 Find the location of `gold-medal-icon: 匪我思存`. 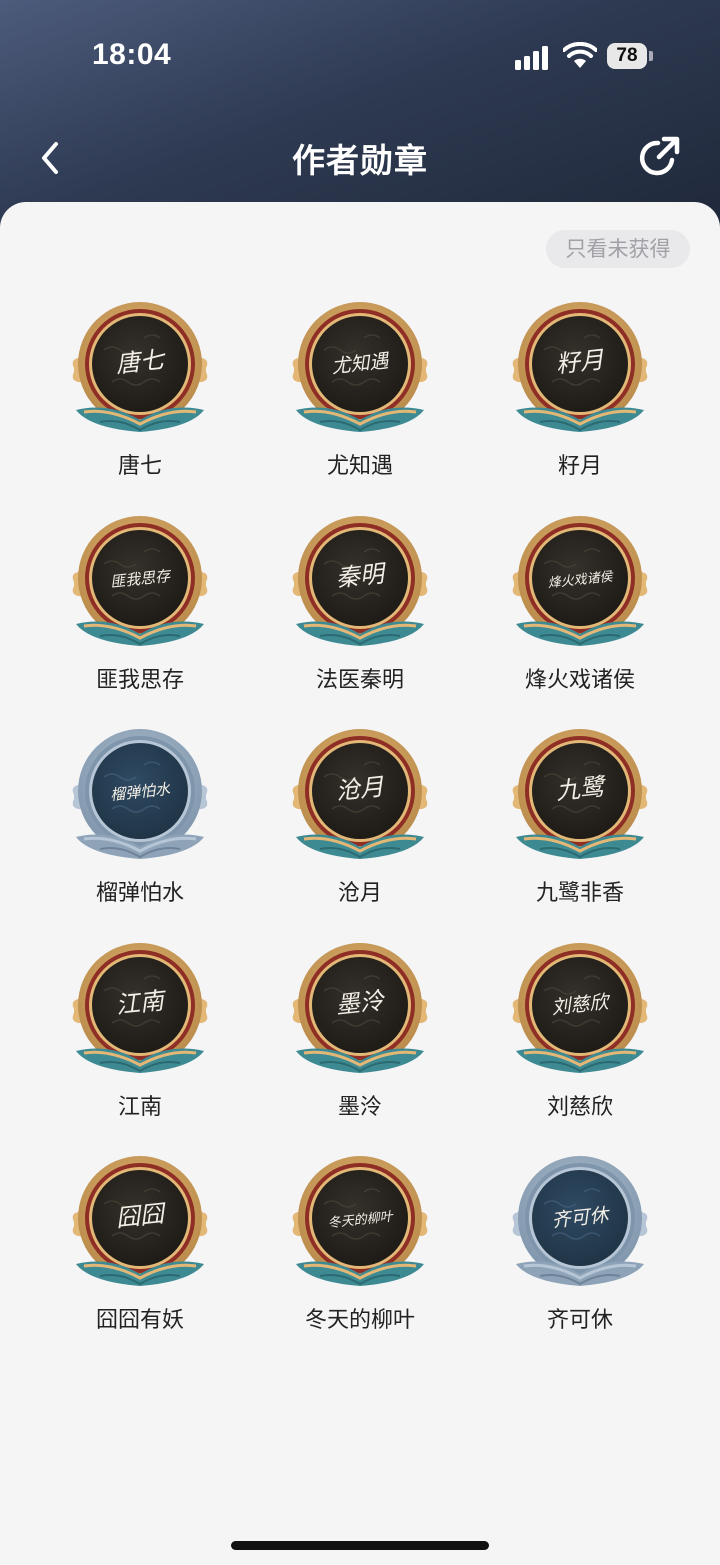

gold-medal-icon: 匪我思存 is located at coordinates (140, 580).